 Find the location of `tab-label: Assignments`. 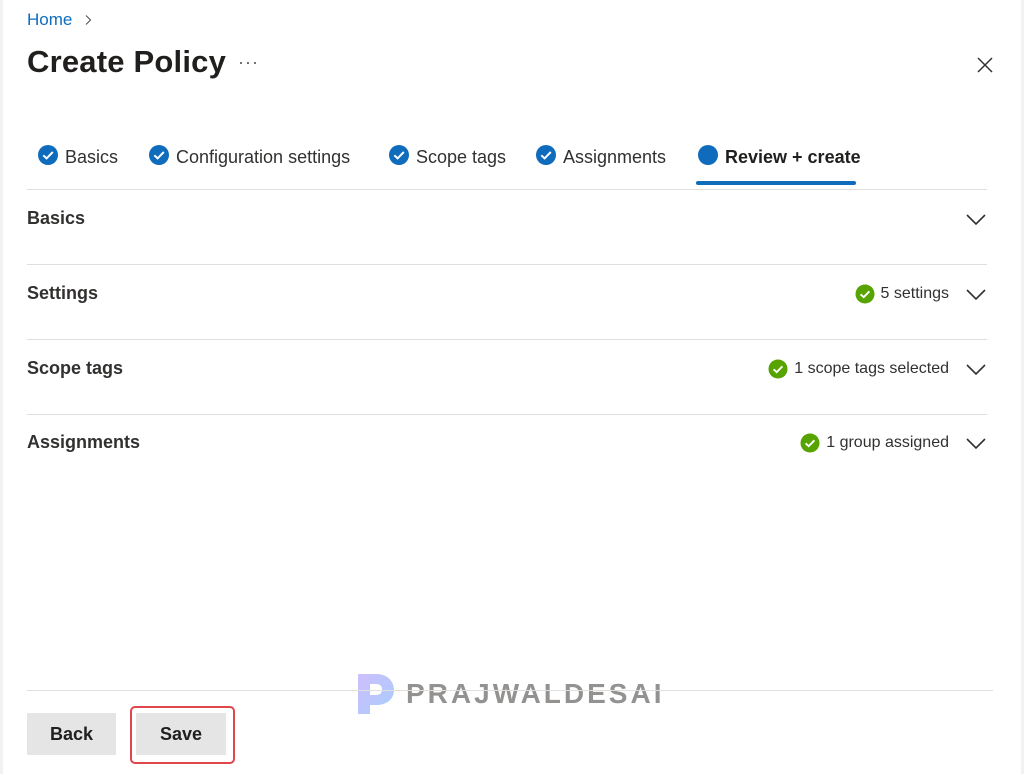

tab-label: Assignments is located at coordinates (615, 157).